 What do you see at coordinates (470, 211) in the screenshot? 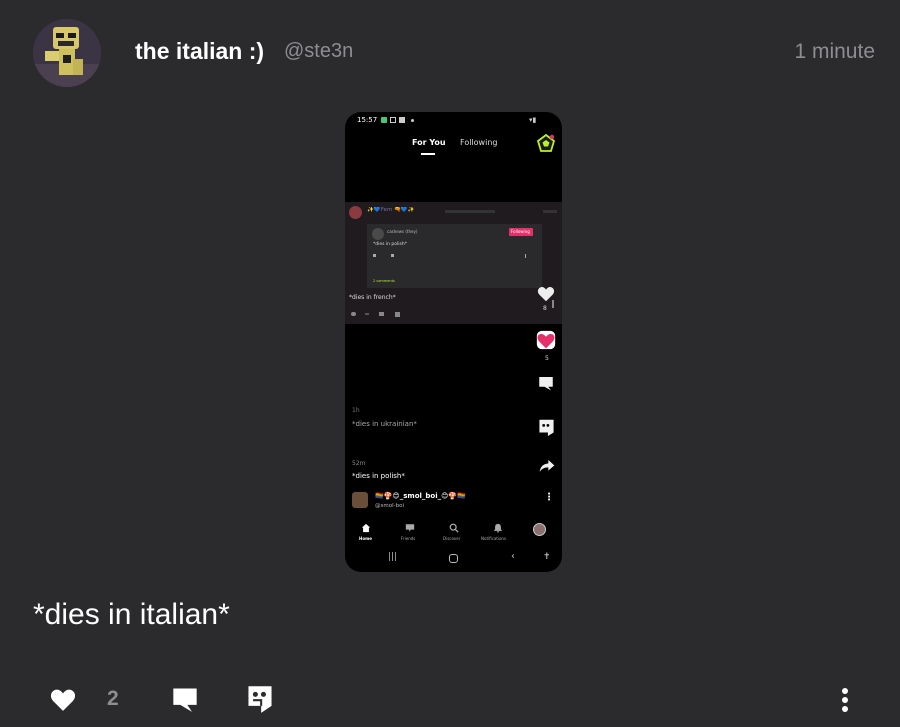
I see `nested-handle` at bounding box center [470, 211].